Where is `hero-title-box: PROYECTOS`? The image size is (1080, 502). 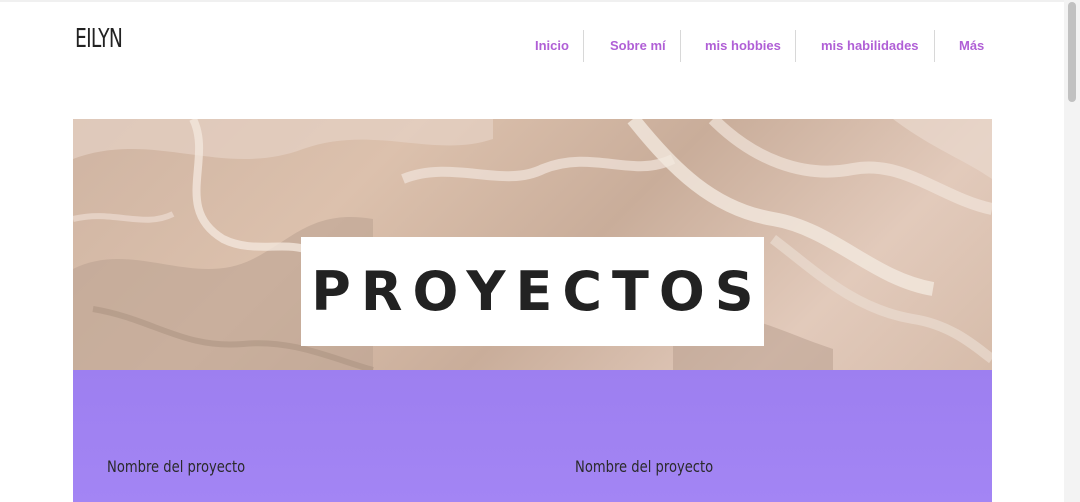
hero-title-box: PROYECTOS is located at coordinates (532, 291).